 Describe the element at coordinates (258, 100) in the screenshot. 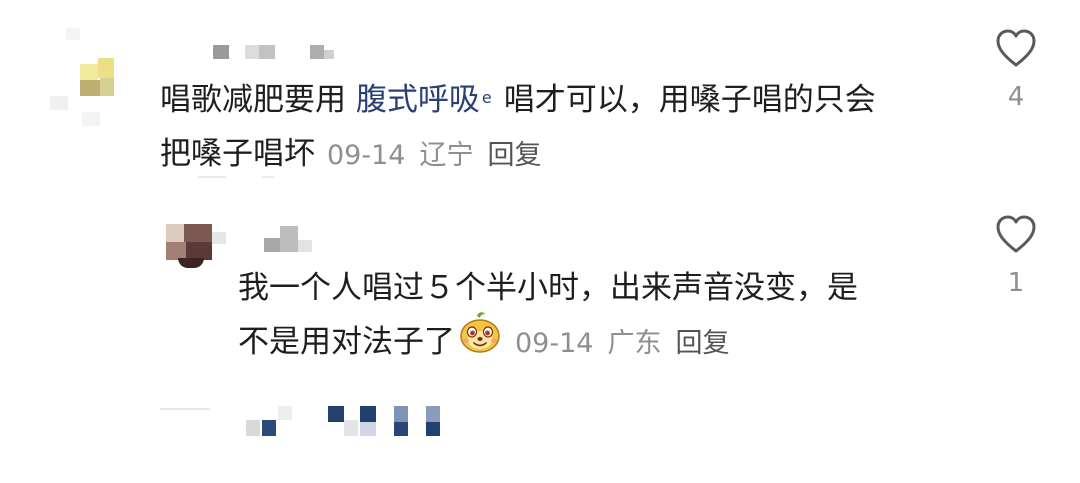

I see `comment-text: 唱歌减肥要用` at that location.